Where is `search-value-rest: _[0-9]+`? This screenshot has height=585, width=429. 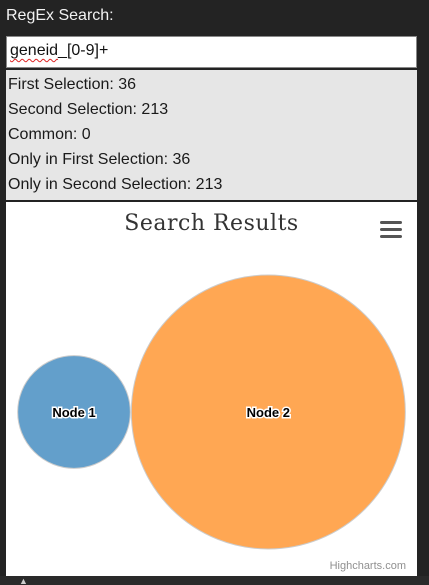
search-value-rest: _[0-9]+ is located at coordinates (83, 50).